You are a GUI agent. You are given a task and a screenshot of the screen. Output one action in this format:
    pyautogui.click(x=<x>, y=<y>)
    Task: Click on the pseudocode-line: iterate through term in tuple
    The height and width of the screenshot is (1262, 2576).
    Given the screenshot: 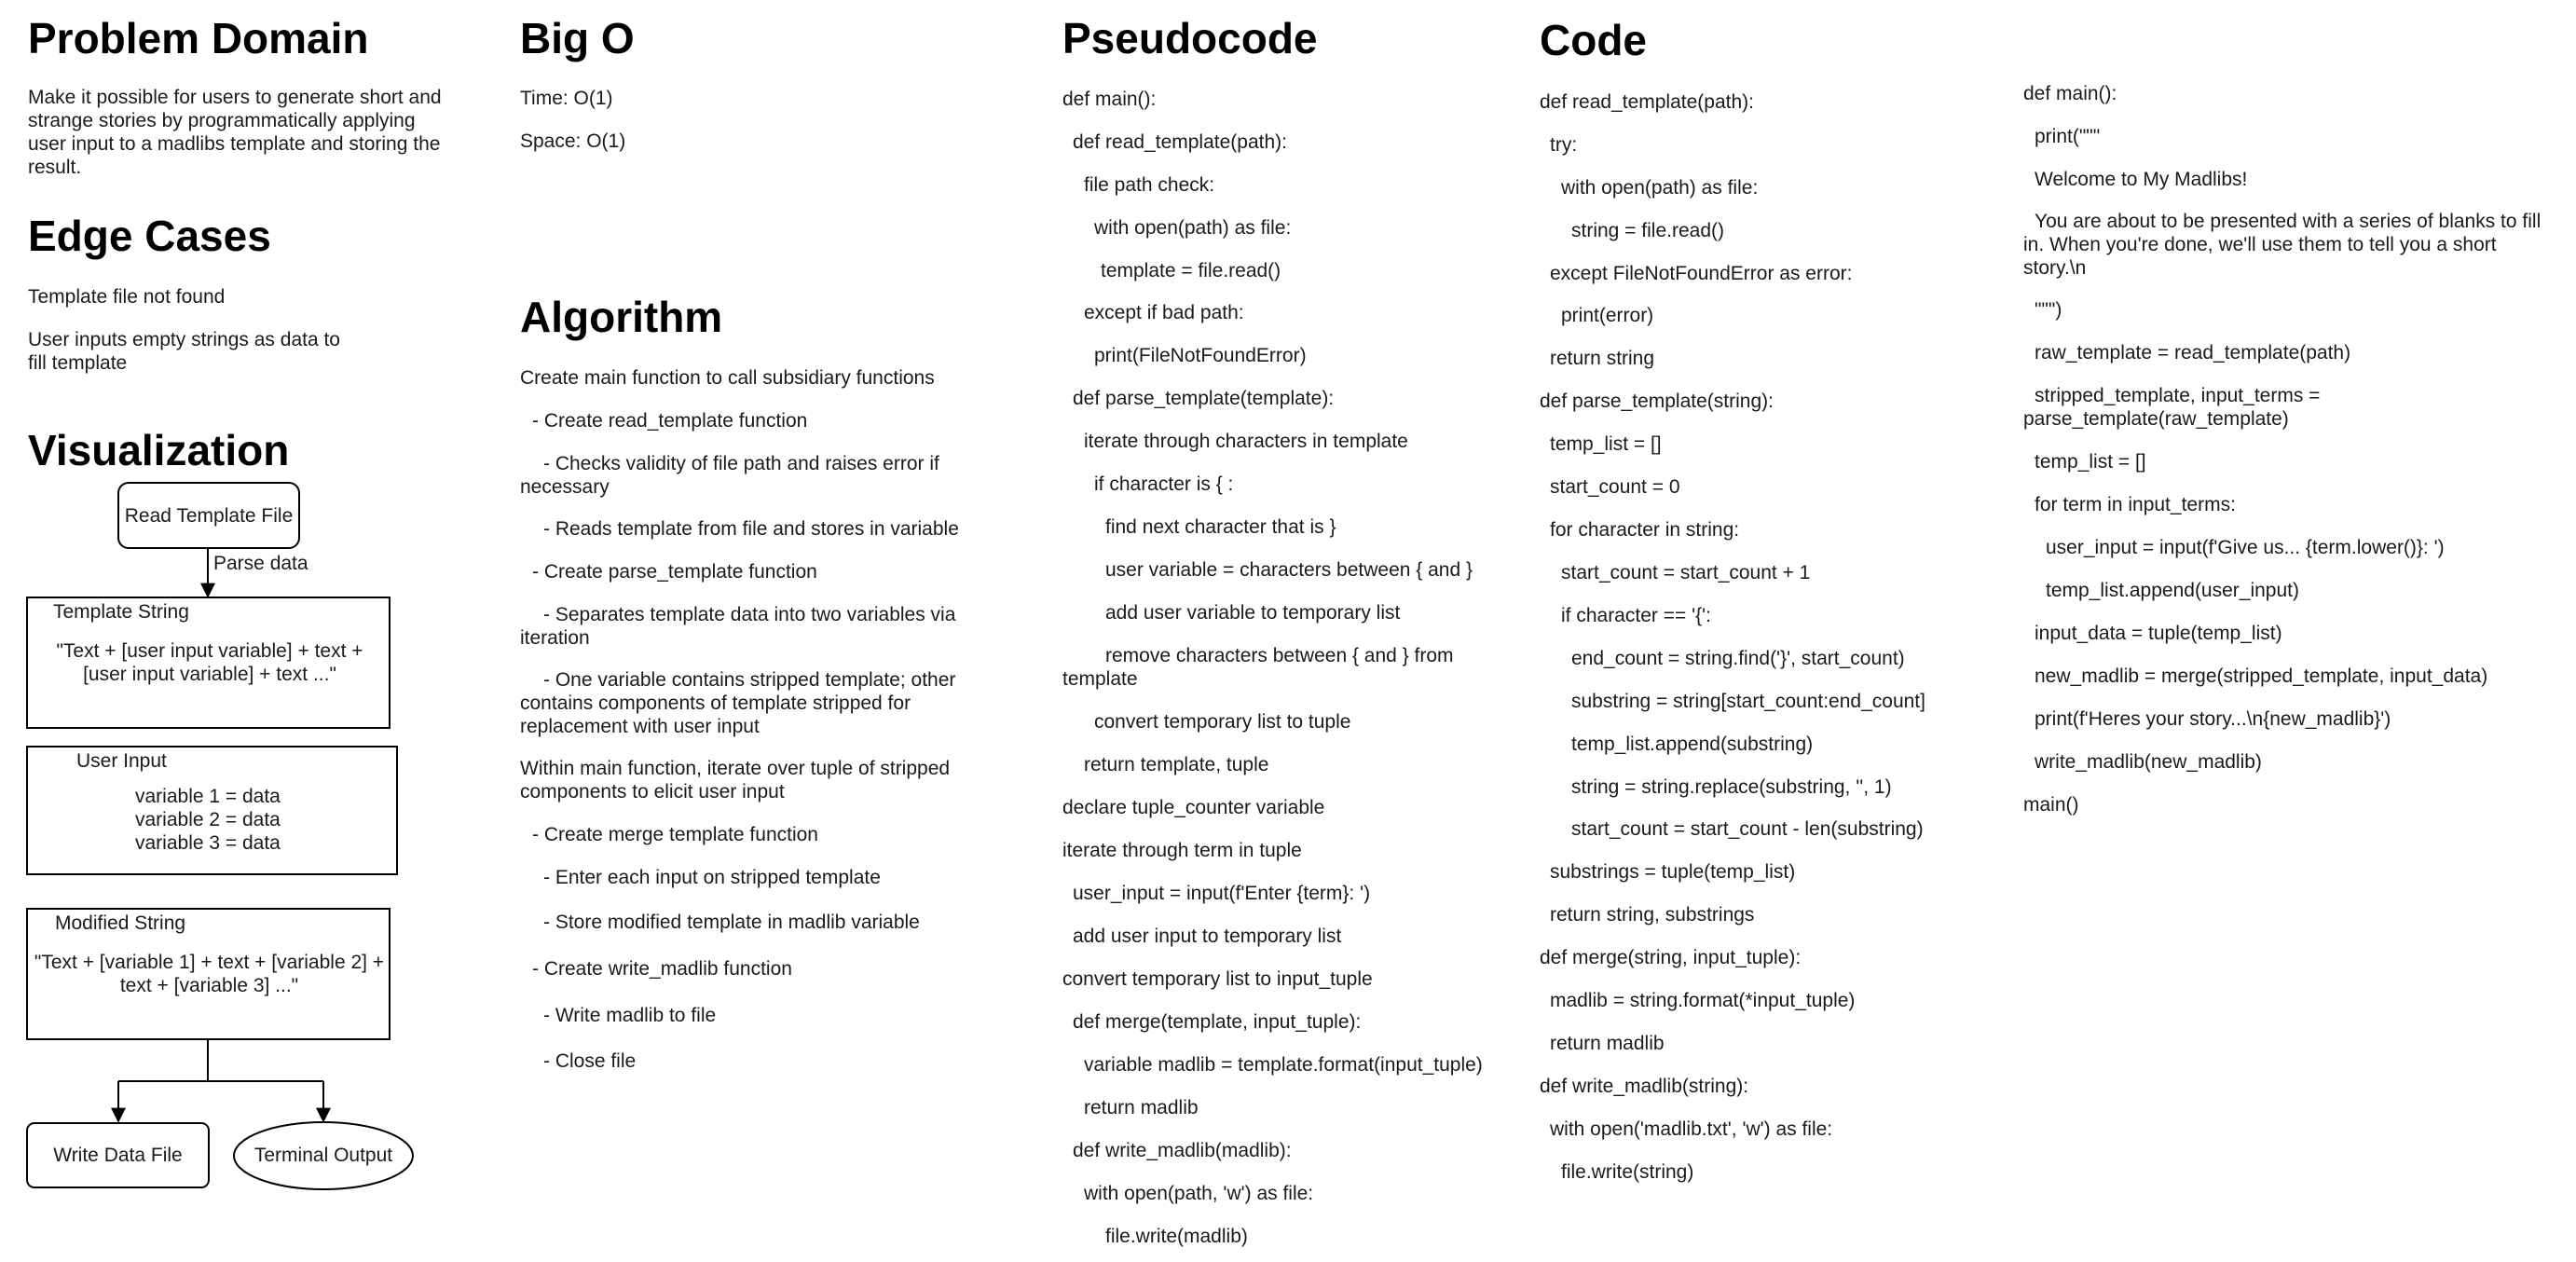 What is the action you would take?
    pyautogui.click(x=1182, y=850)
    